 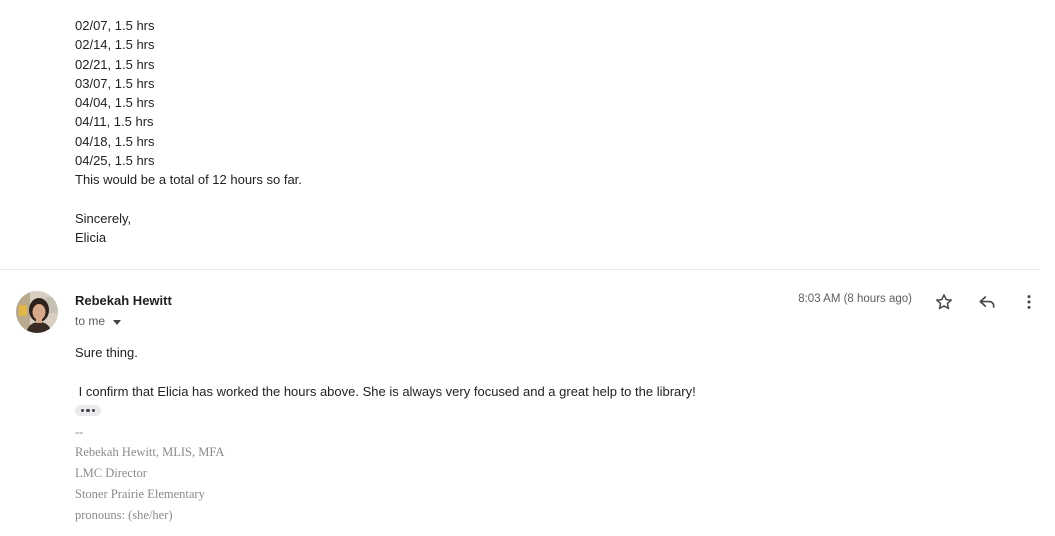 I want to click on sender-signature: Elicia, so click(x=91, y=238).